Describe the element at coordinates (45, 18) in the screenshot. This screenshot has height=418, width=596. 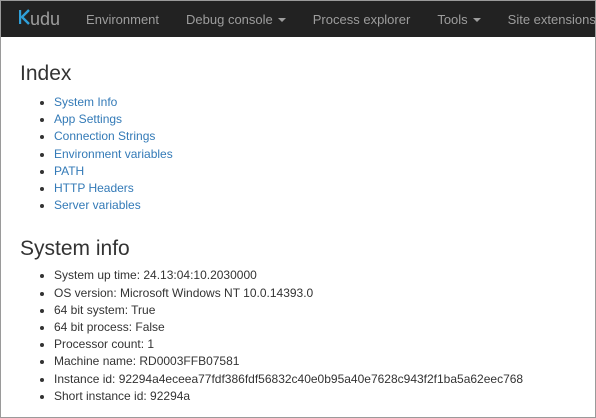
I see `brand-text: udu` at that location.